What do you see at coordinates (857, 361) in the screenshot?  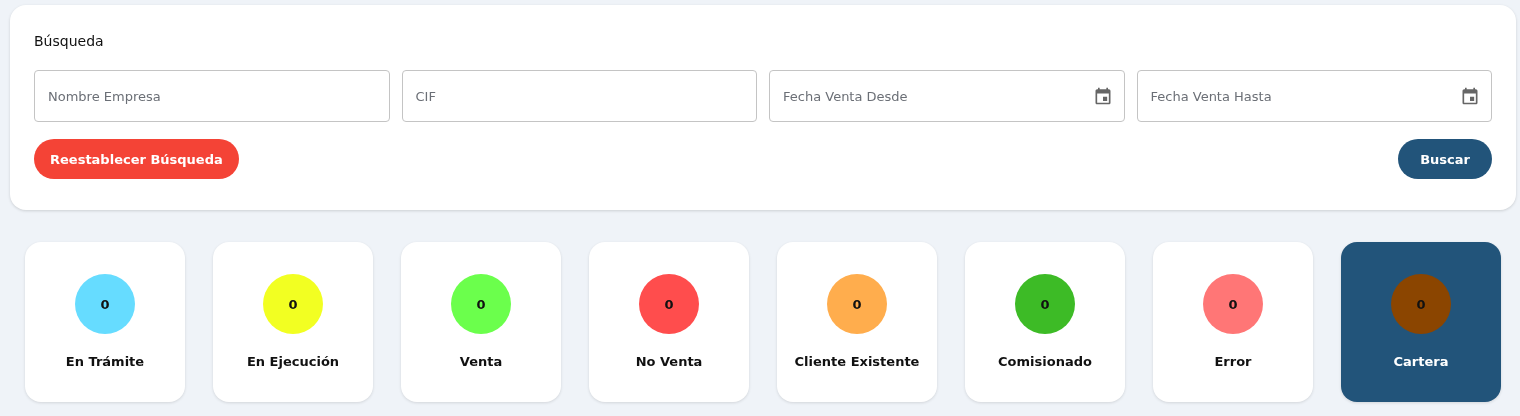 I see `status-label: Cliente Existente` at bounding box center [857, 361].